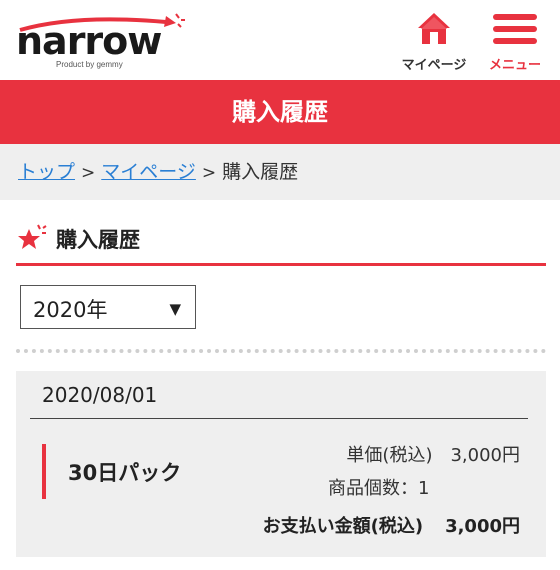  I want to click on breadcrumb: トップ > マイページ > 購入履歴, so click(280, 172).